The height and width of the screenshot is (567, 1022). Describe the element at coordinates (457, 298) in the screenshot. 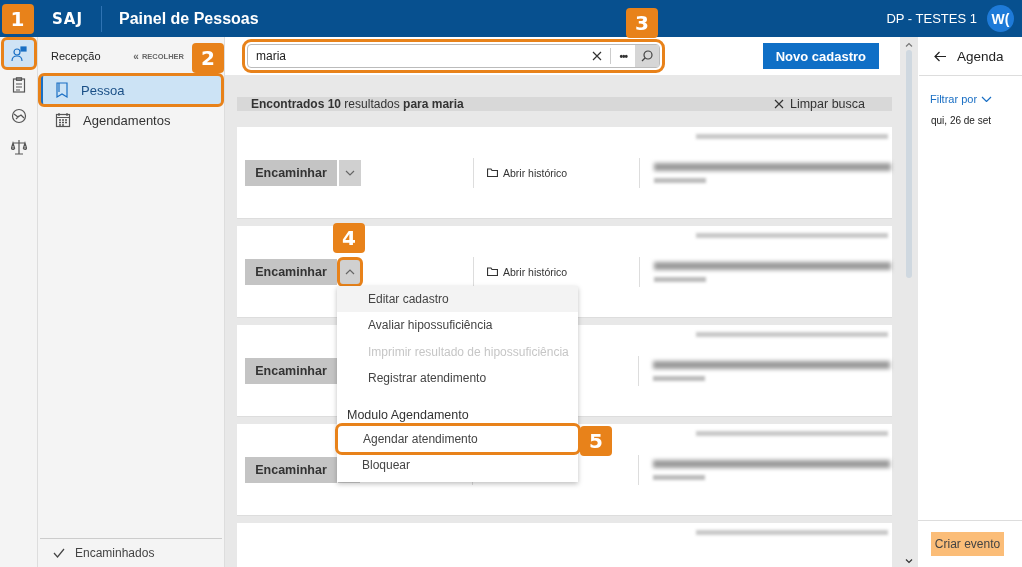

I see `menu-item: Editar cadastro` at that location.